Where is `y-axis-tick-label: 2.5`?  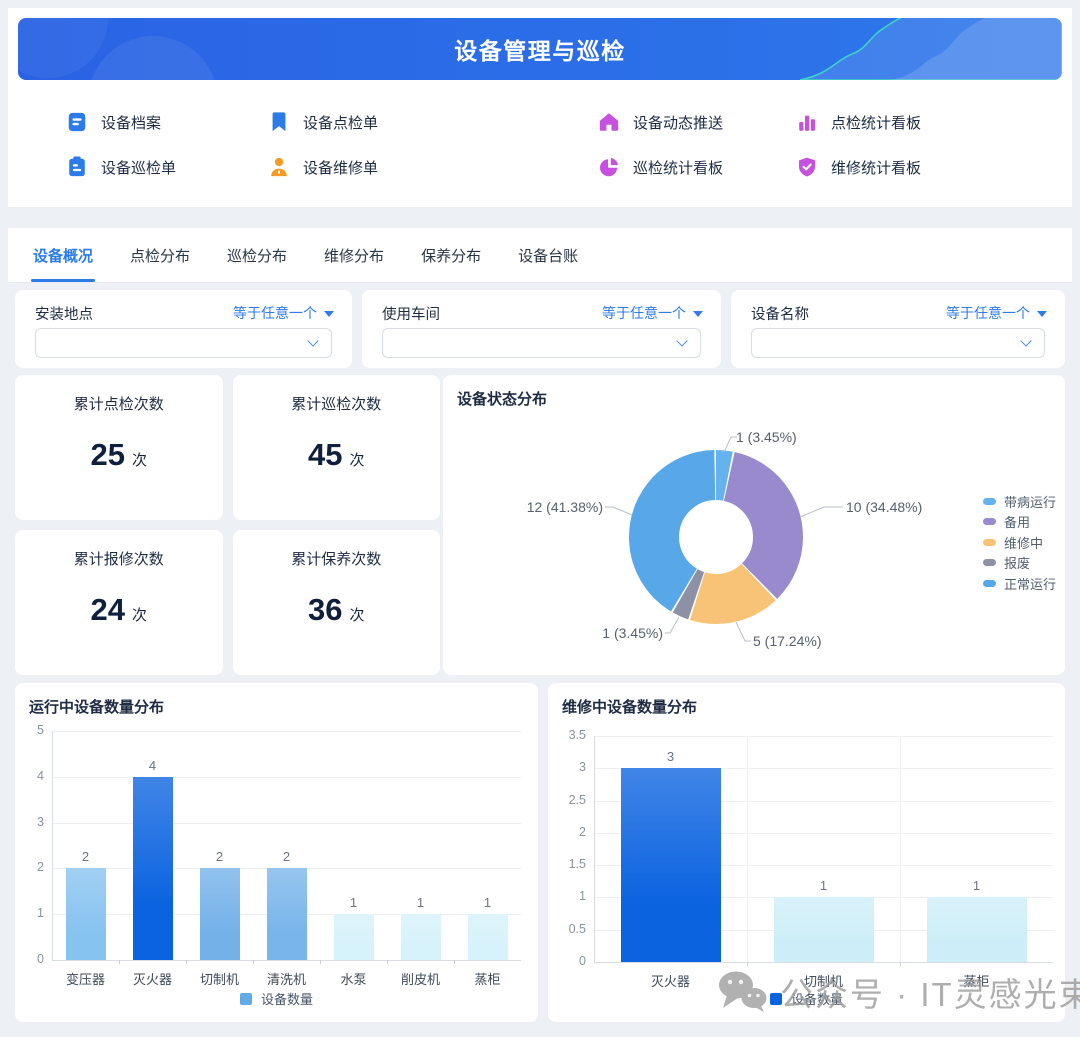 y-axis-tick-label: 2.5 is located at coordinates (577, 799).